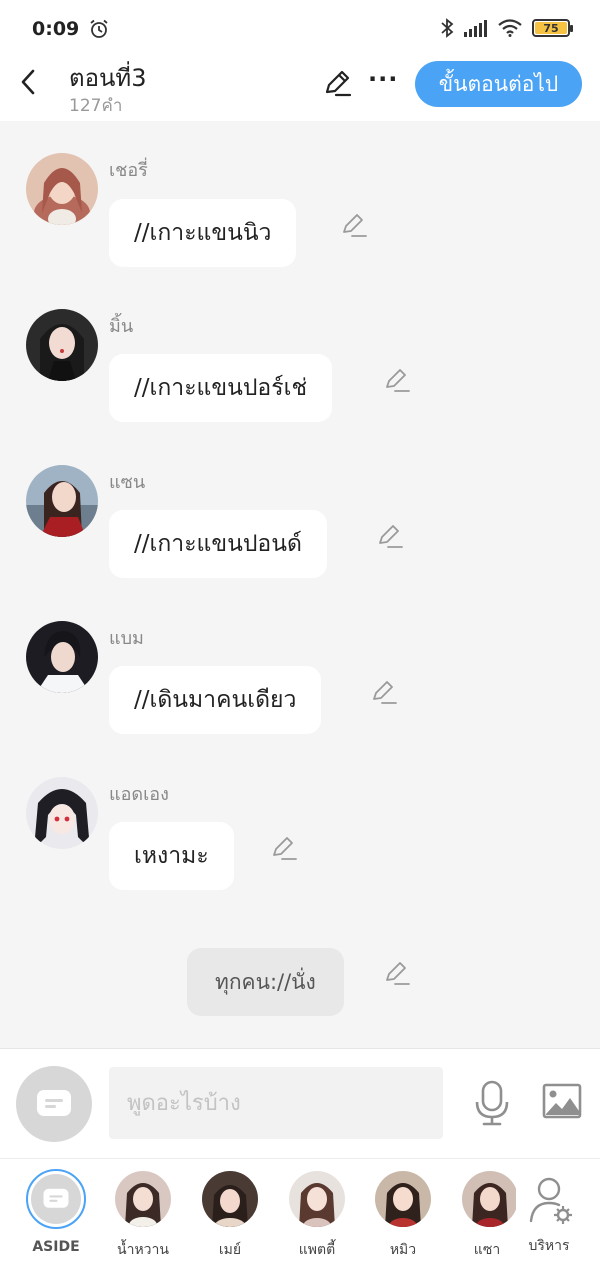  I want to click on next-step-button: ขั้นตอนต่อไป, so click(498, 84).